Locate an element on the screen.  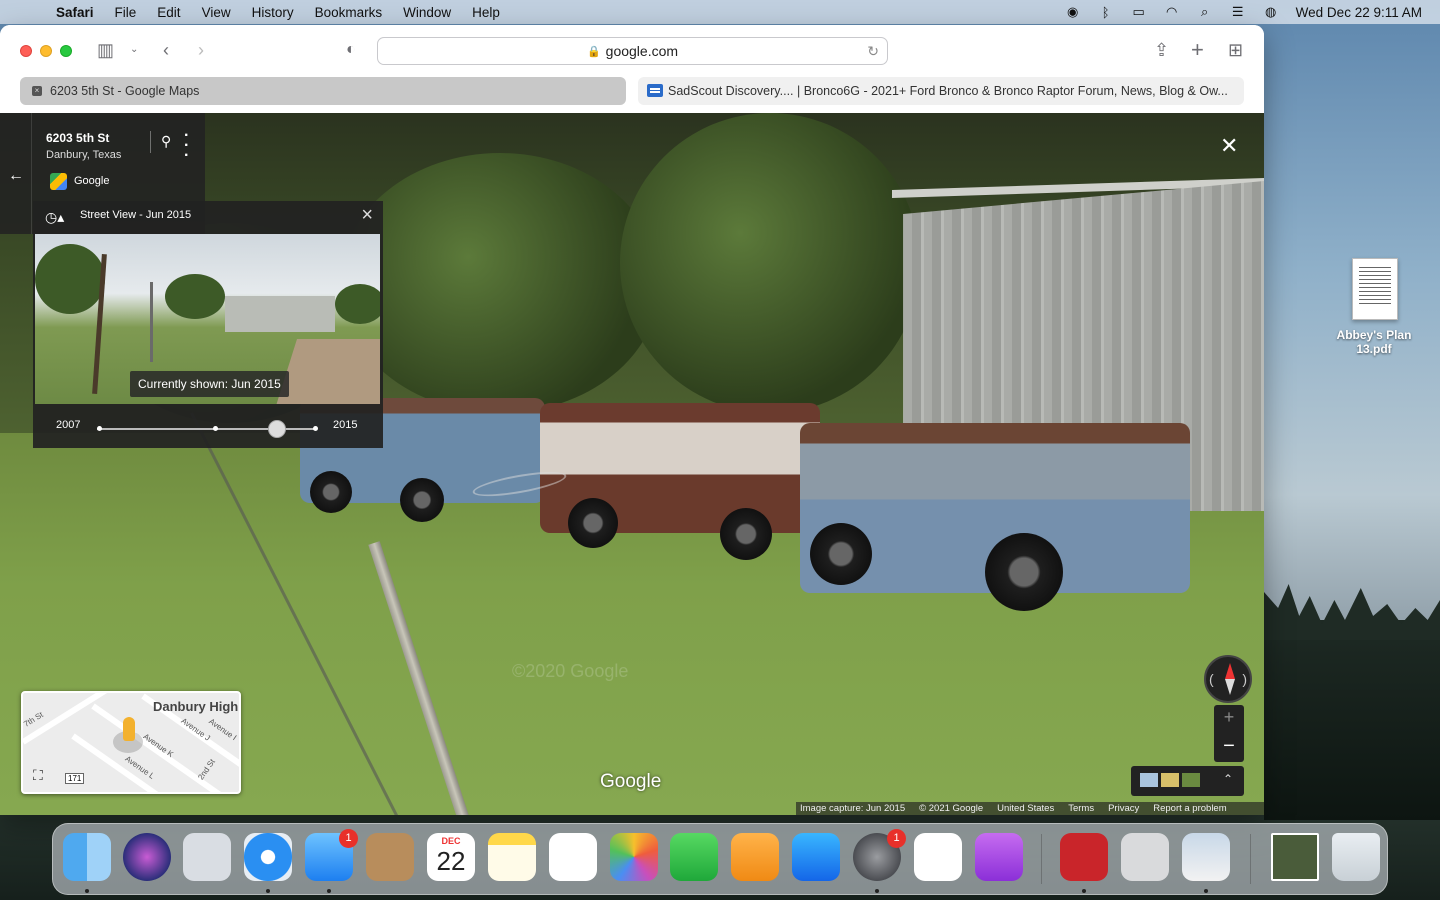
numbers-icon is located at coordinates (694, 857).